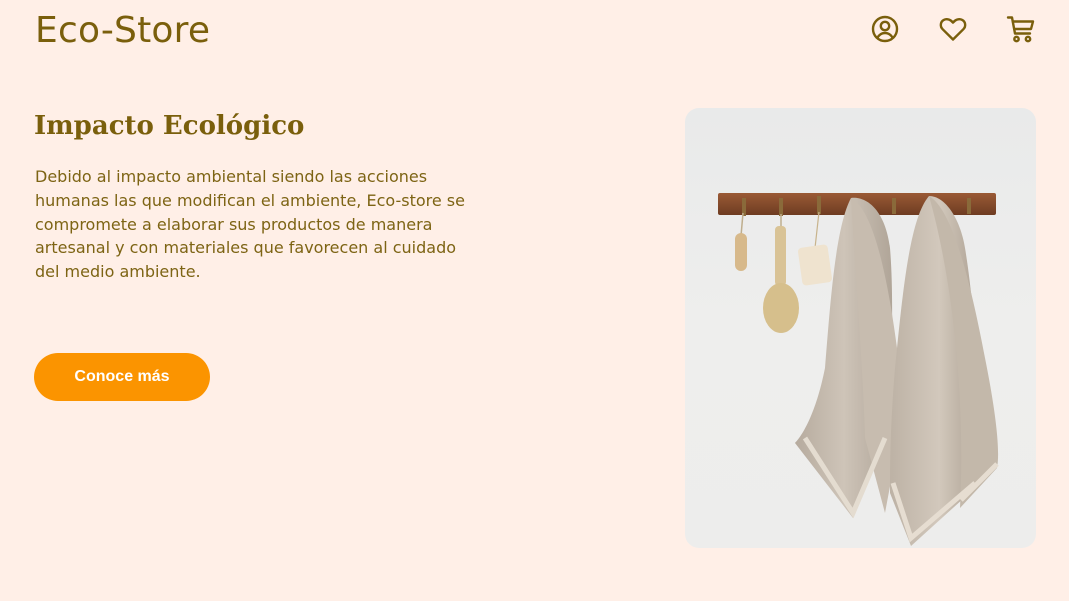 Image resolution: width=1069 pixels, height=601 pixels. Describe the element at coordinates (1021, 29) in the screenshot. I see `cart-icon` at that location.